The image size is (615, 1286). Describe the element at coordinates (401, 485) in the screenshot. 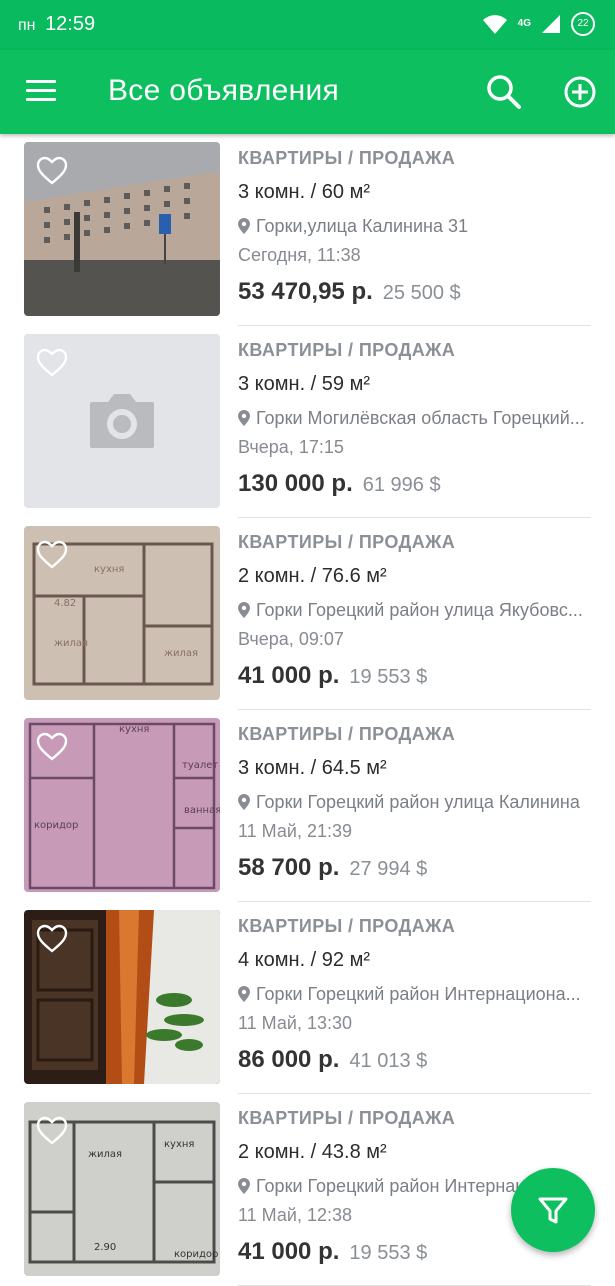

I see `listing-price-usd: 61 996 $` at that location.